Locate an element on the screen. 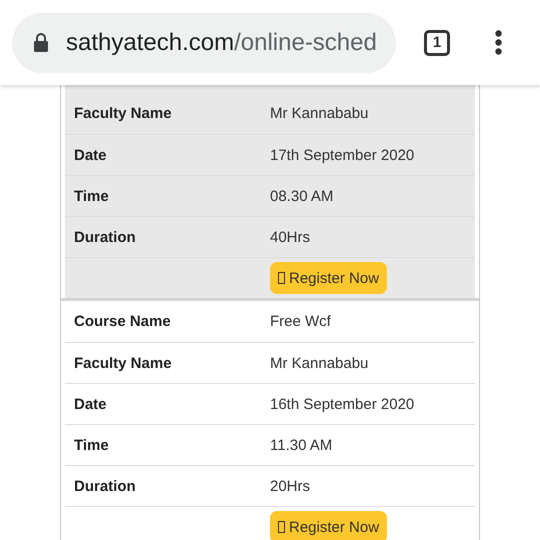 This screenshot has width=540, height=540. url-text: sathyatech.com/online-sched is located at coordinates (221, 42).